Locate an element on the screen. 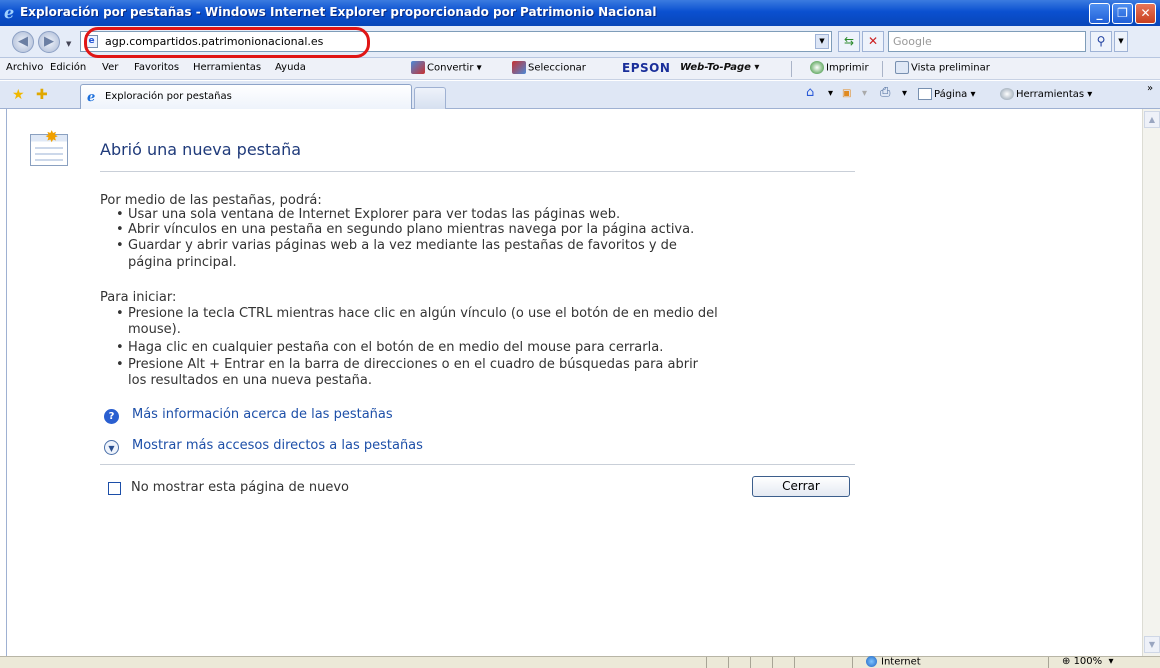  security-zone: Internet is located at coordinates (893, 662).